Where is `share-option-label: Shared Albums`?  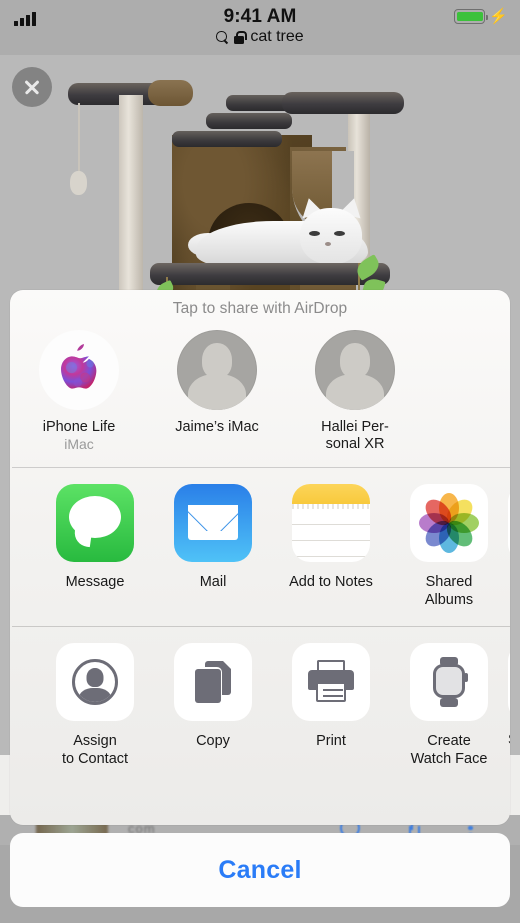
share-option-label: Shared Albums is located at coordinates (449, 591).